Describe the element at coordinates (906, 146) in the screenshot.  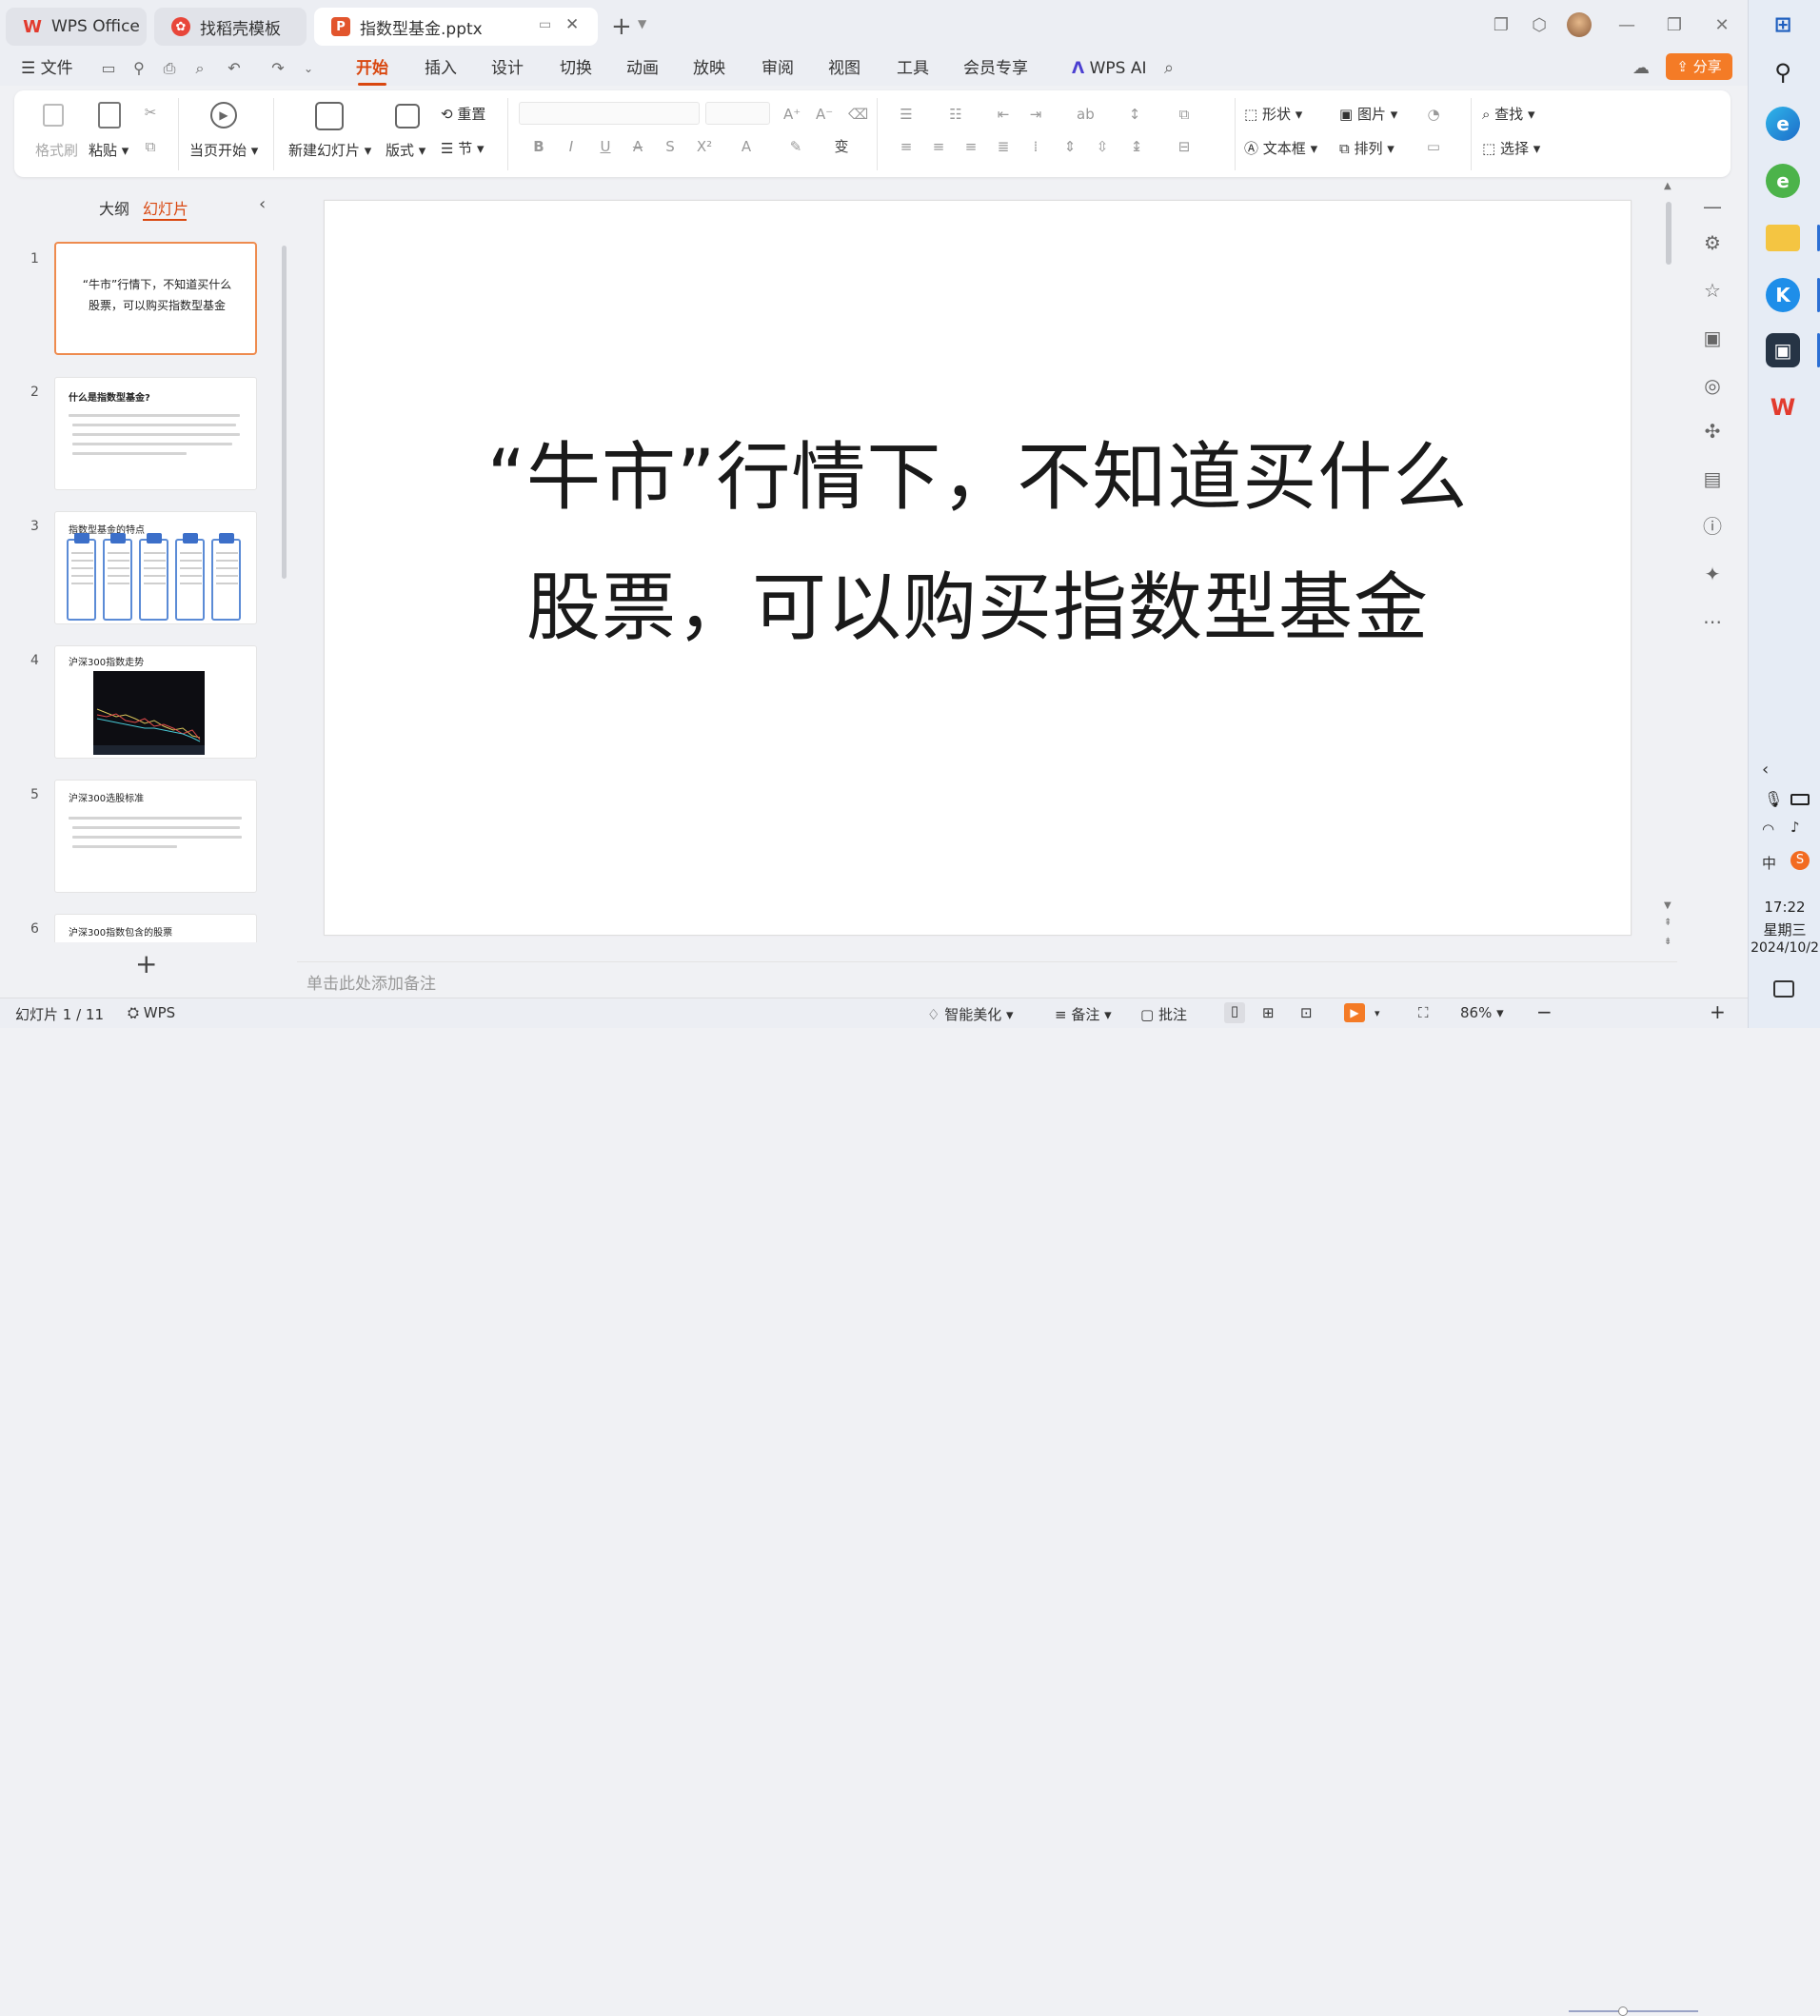
I see `align-left-icon: ≡` at that location.